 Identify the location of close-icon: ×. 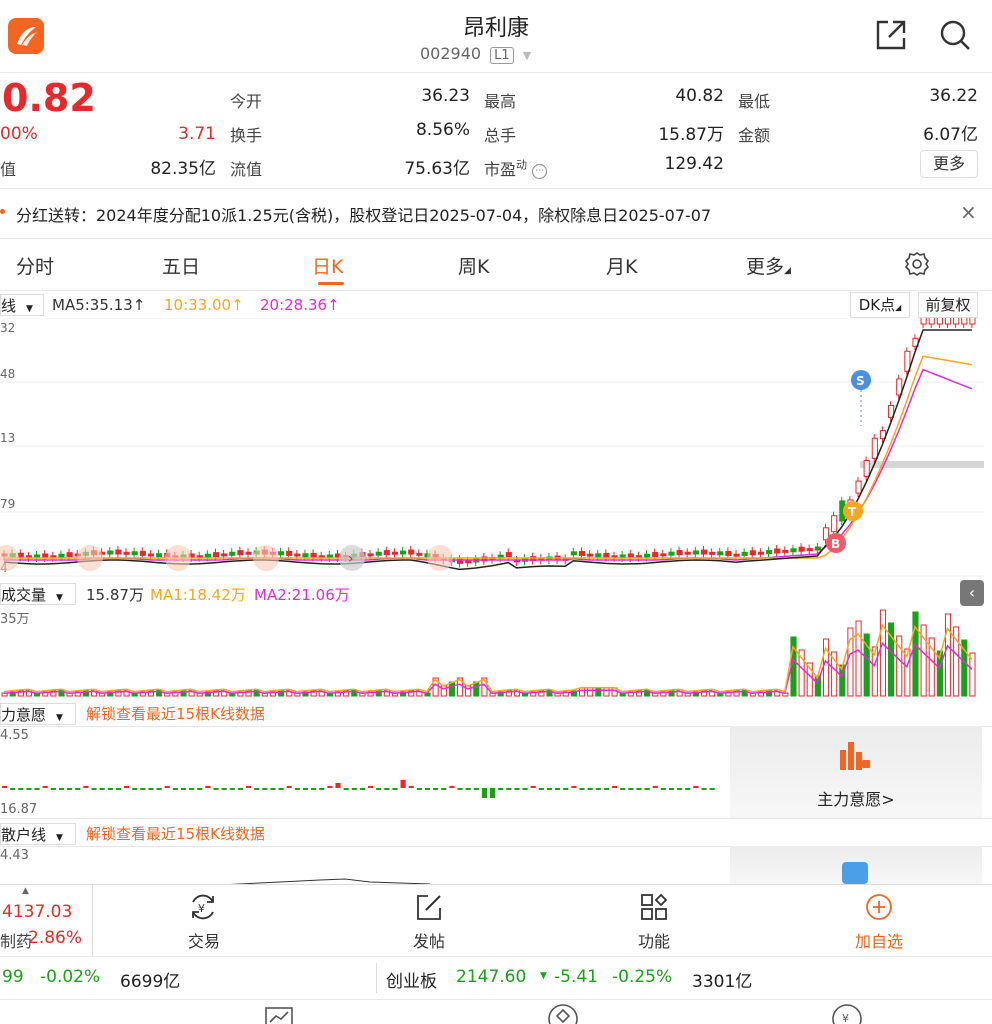
(968, 212).